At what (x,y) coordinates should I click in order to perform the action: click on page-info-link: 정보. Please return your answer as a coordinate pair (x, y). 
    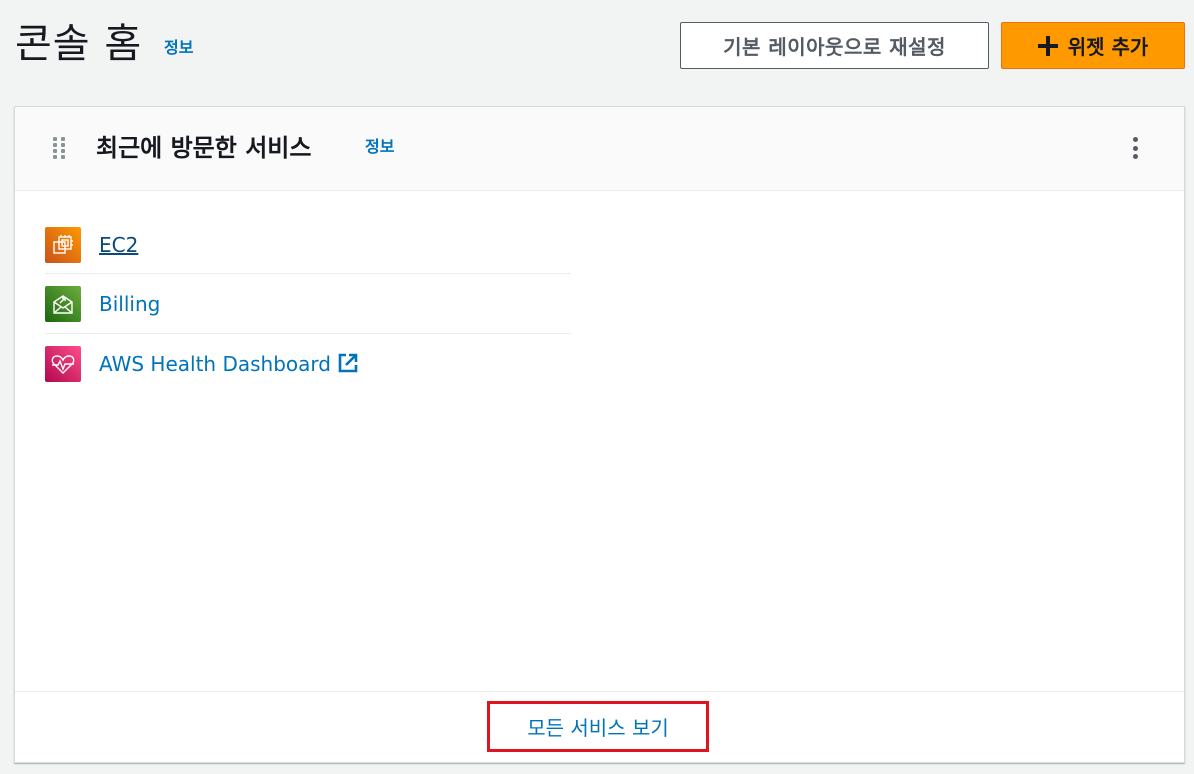
    Looking at the image, I should click on (178, 48).